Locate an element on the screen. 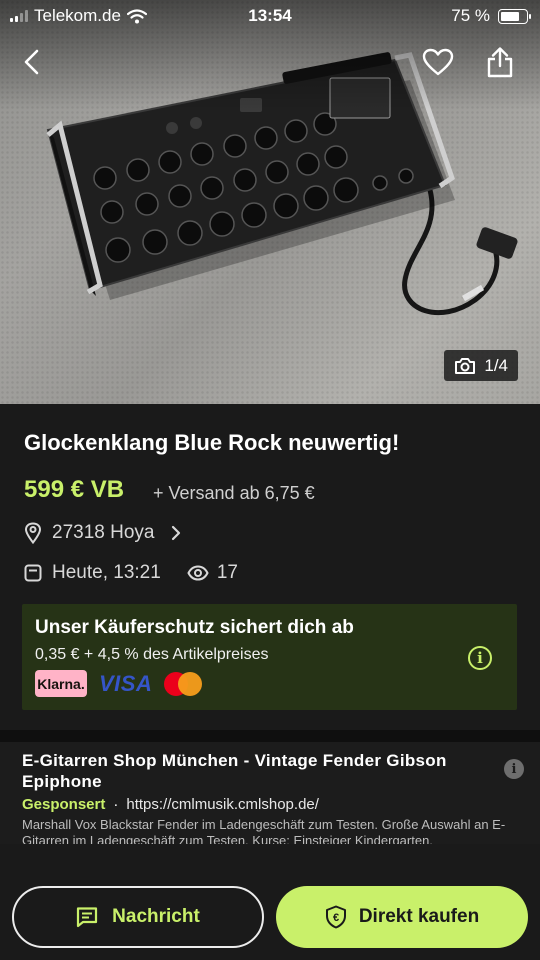  bottom-action-bar: Nachricht € Direkt kaufen is located at coordinates (270, 911).